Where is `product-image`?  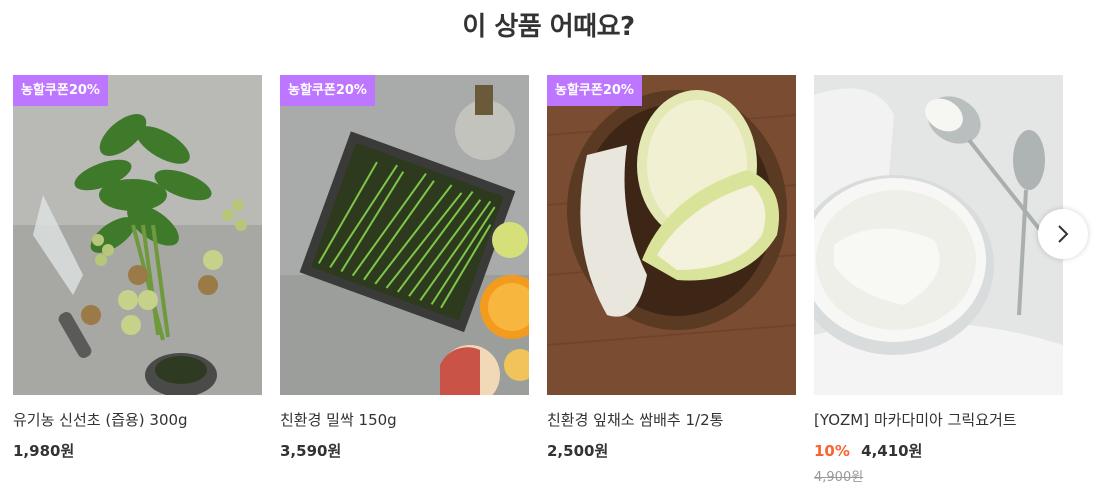
product-image is located at coordinates (938, 235).